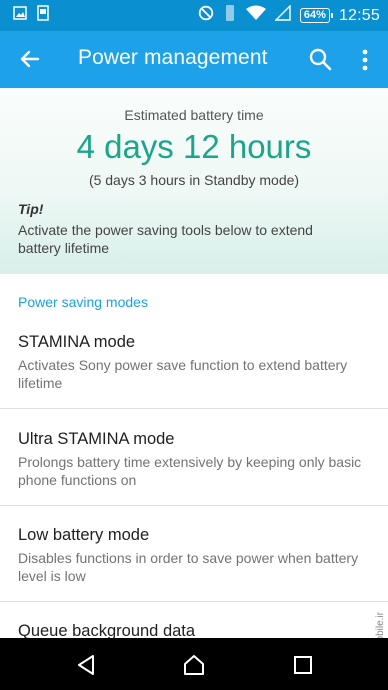 This screenshot has height=690, width=388. Describe the element at coordinates (173, 57) in the screenshot. I see `page-title: Power management` at that location.